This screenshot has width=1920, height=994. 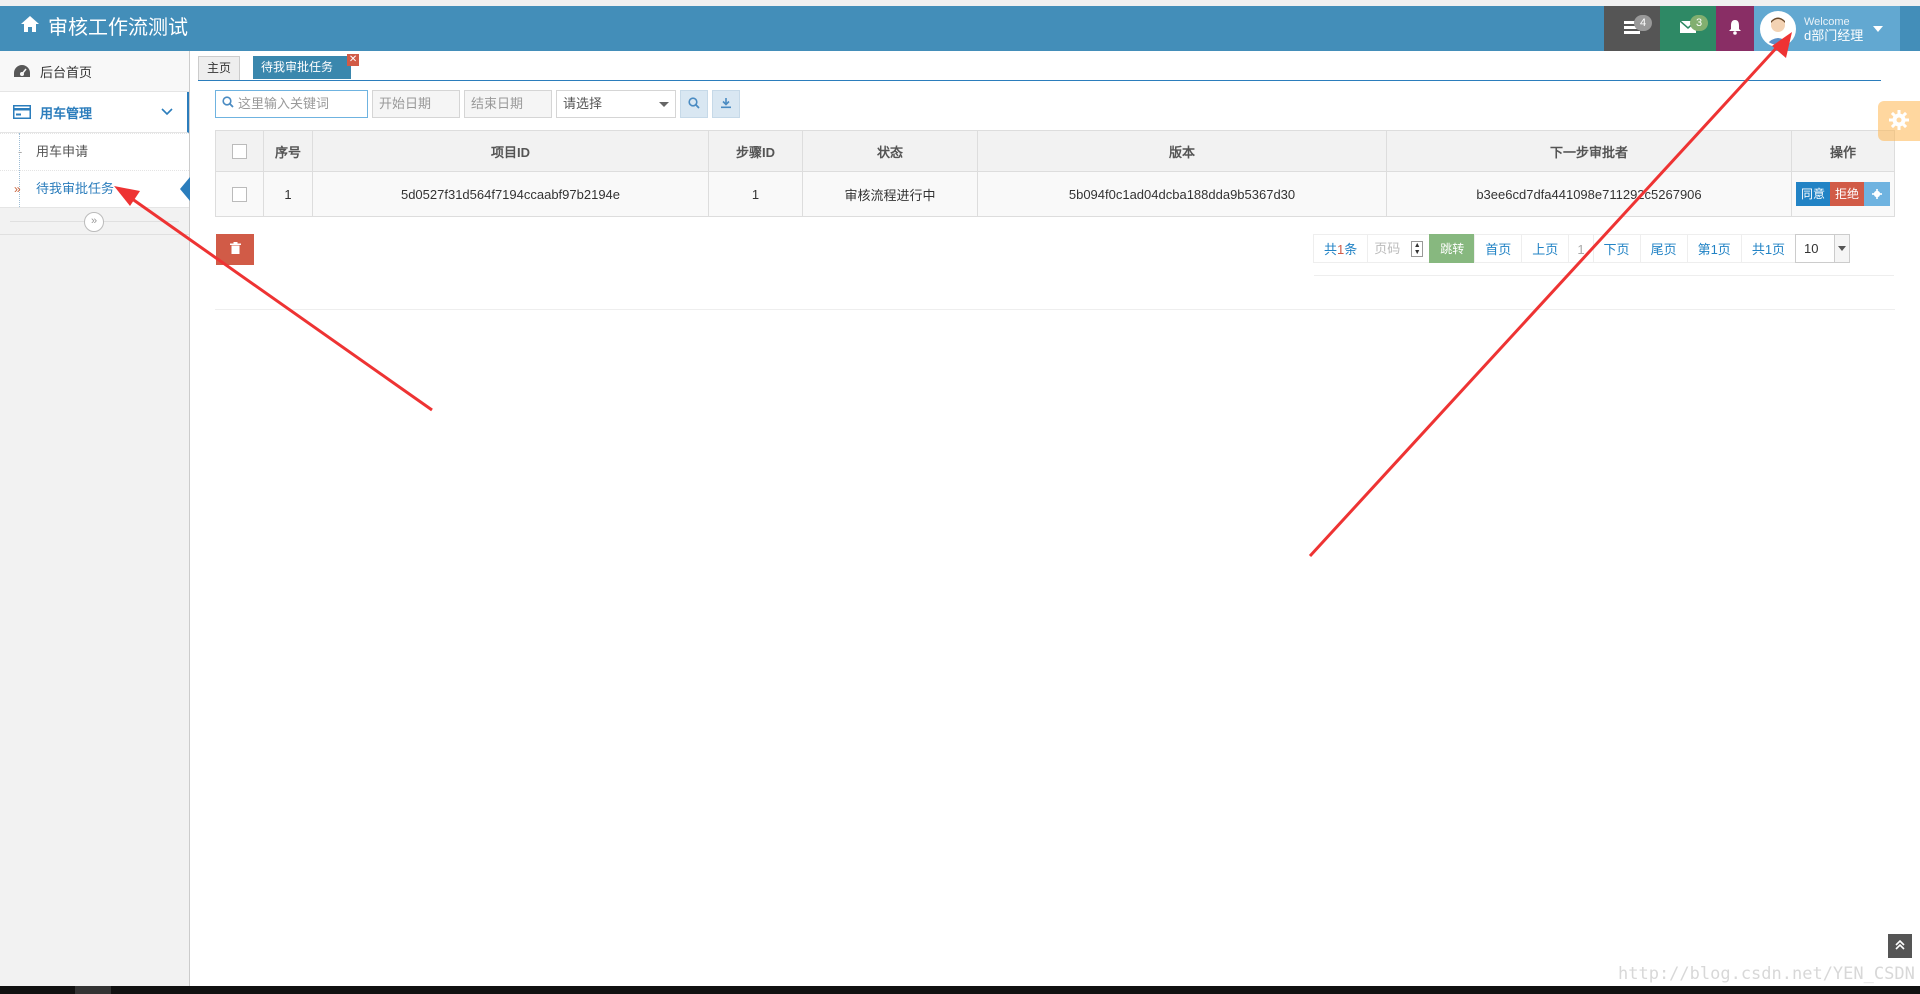 What do you see at coordinates (616, 104) in the screenshot?
I see `status-select: 请选择` at bounding box center [616, 104].